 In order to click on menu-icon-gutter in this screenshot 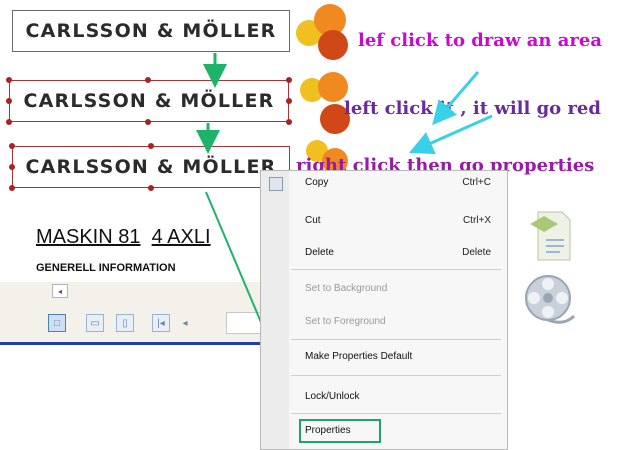, I will do `click(275, 310)`.